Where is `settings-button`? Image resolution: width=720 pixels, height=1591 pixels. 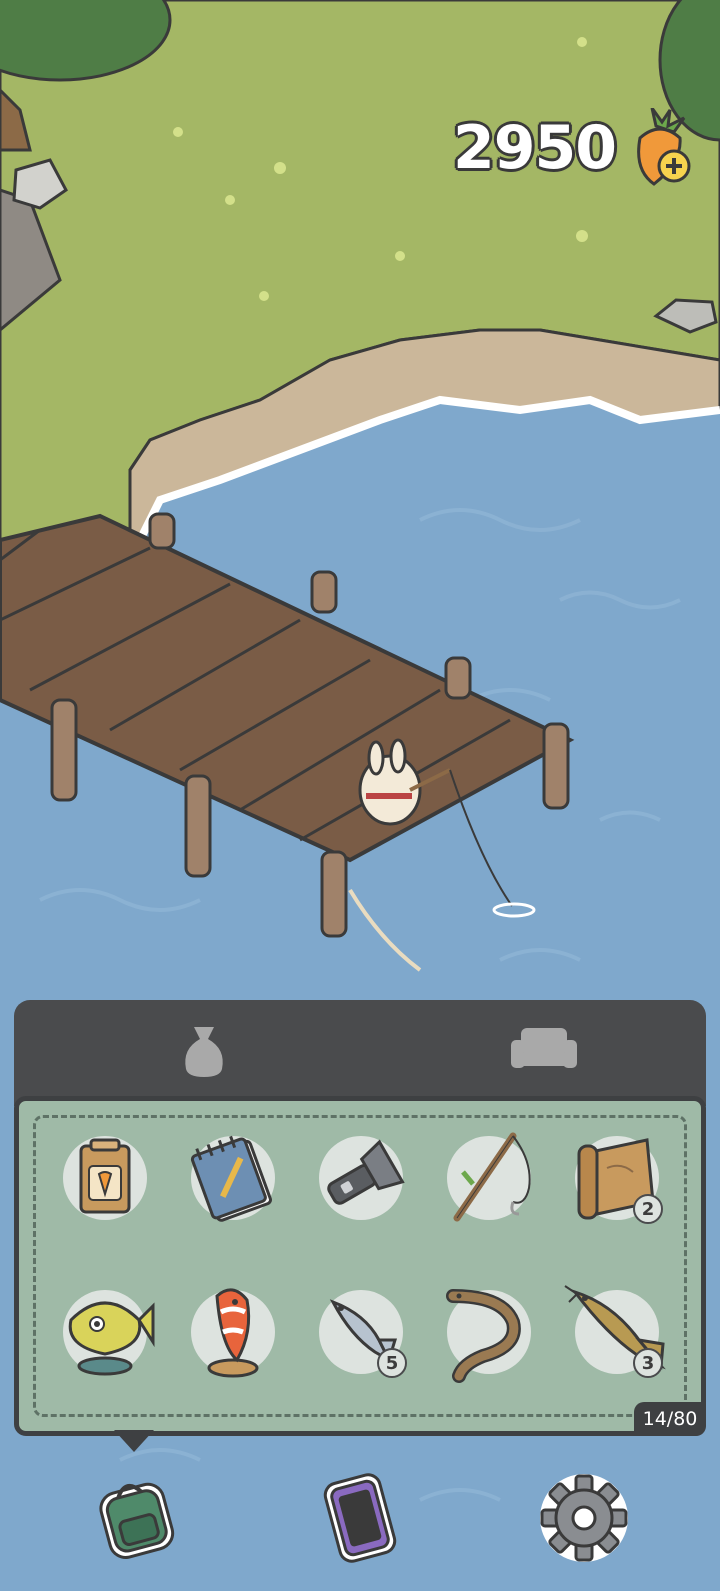 settings-button is located at coordinates (584, 1518).